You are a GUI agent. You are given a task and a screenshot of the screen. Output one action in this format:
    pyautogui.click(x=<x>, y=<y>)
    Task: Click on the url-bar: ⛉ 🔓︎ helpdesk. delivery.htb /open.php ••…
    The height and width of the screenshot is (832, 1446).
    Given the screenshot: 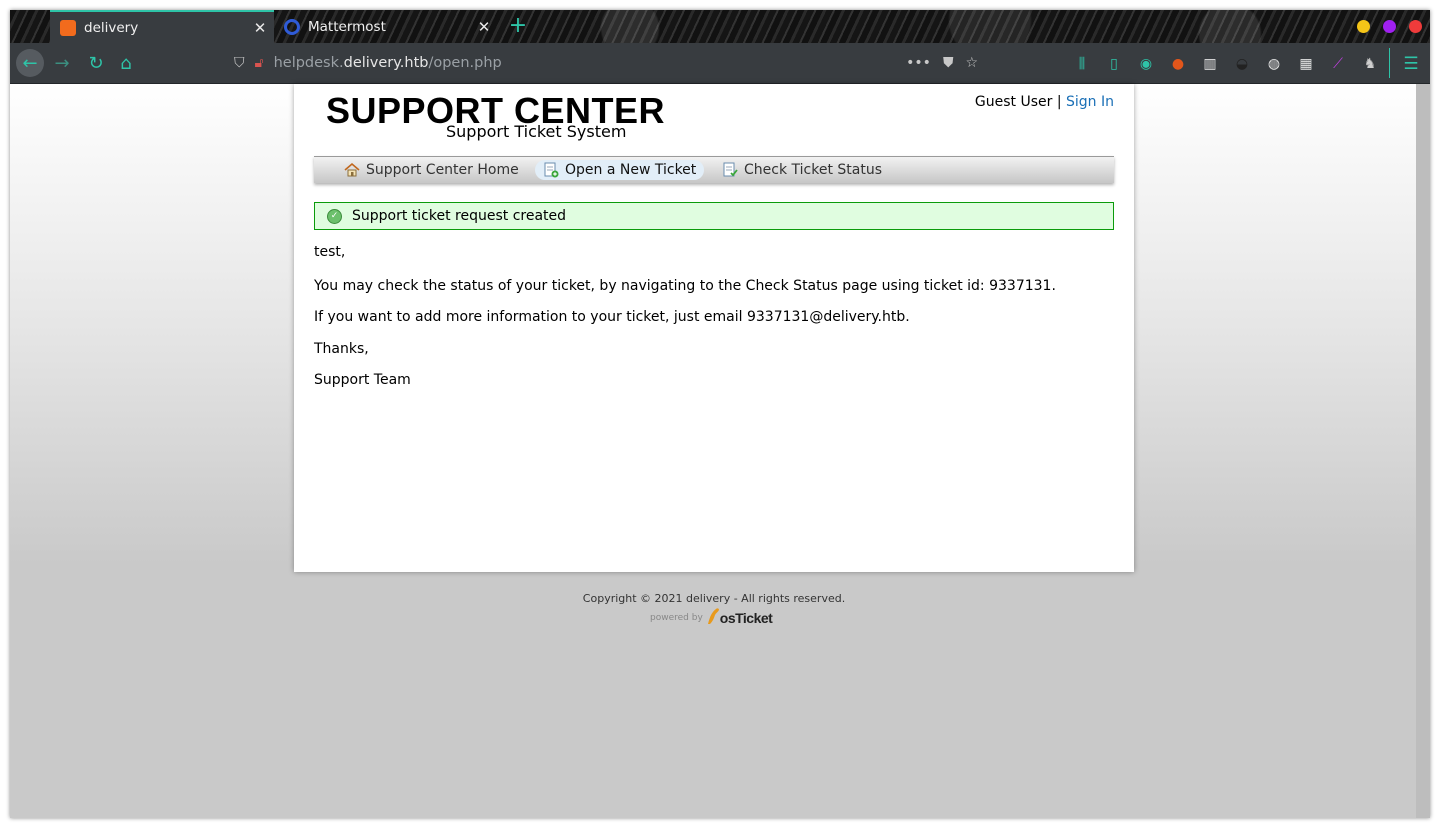 What is the action you would take?
    pyautogui.click(x=606, y=63)
    